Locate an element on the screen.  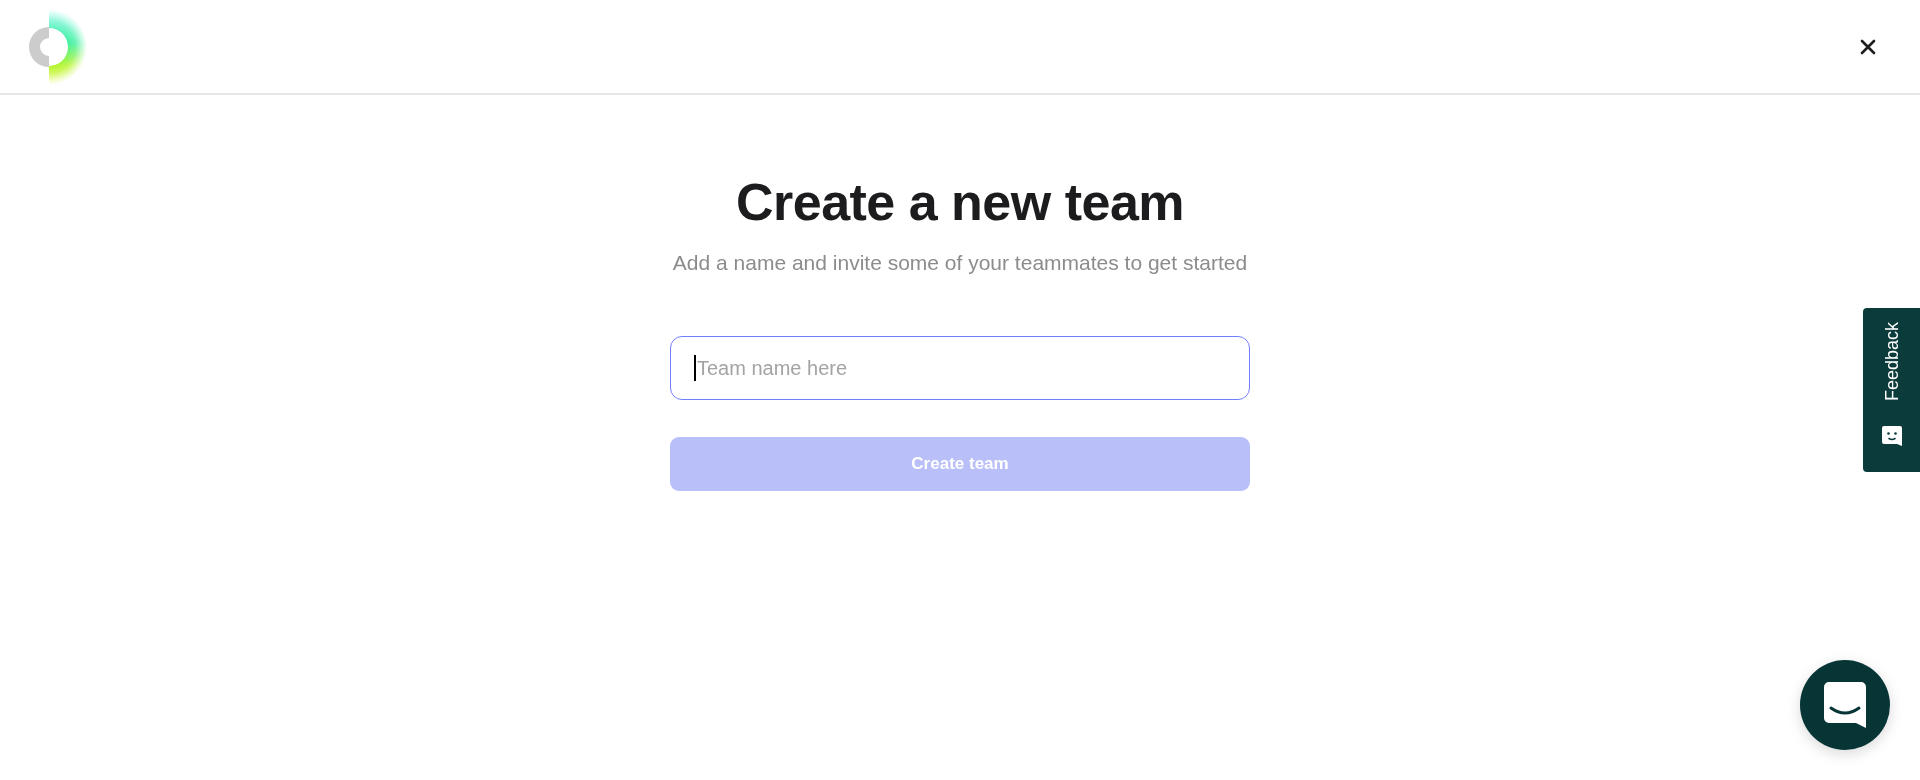
chat-launcher-button is located at coordinates (1845, 705).